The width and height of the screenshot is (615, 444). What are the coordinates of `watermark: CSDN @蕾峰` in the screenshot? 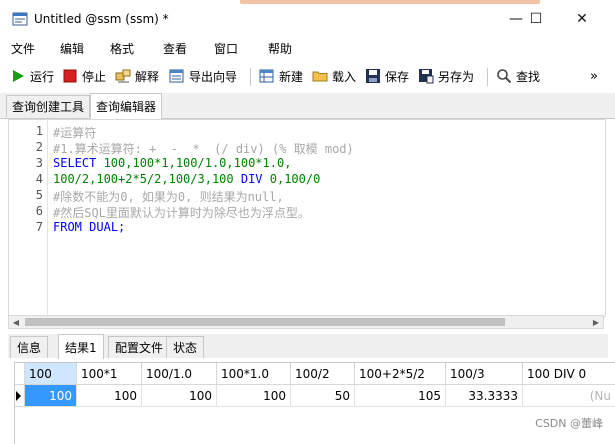 It's located at (569, 423).